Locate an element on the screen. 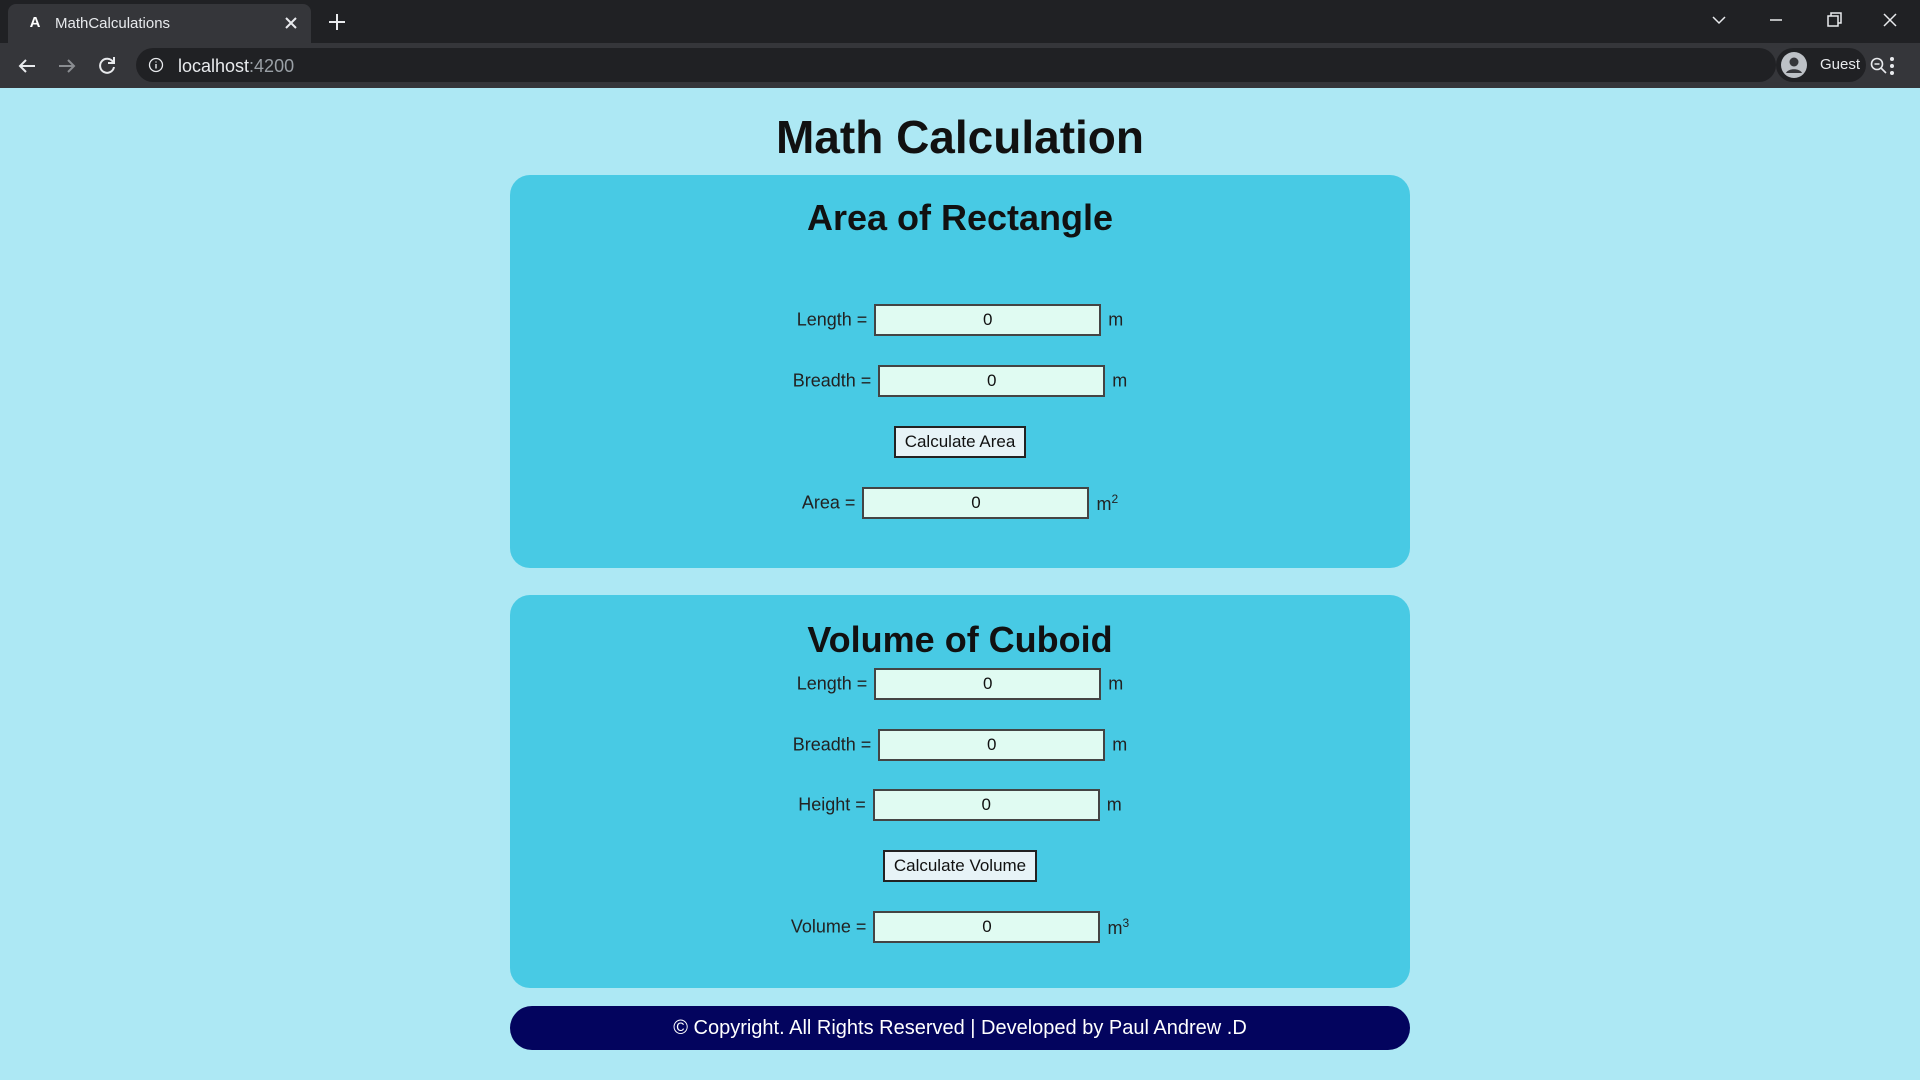 This screenshot has width=1920, height=1080. calculate-area-button: Calculate Area is located at coordinates (960, 442).